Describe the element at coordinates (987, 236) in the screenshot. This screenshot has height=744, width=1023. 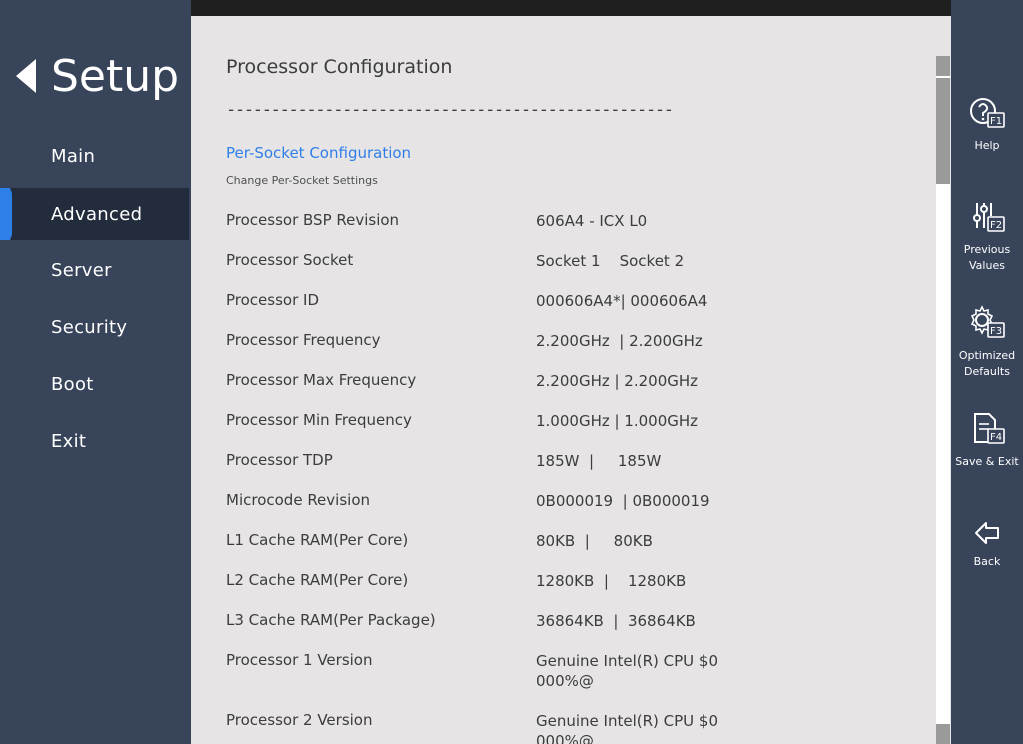
I see `previous-values-button: F2 Previous Values` at that location.